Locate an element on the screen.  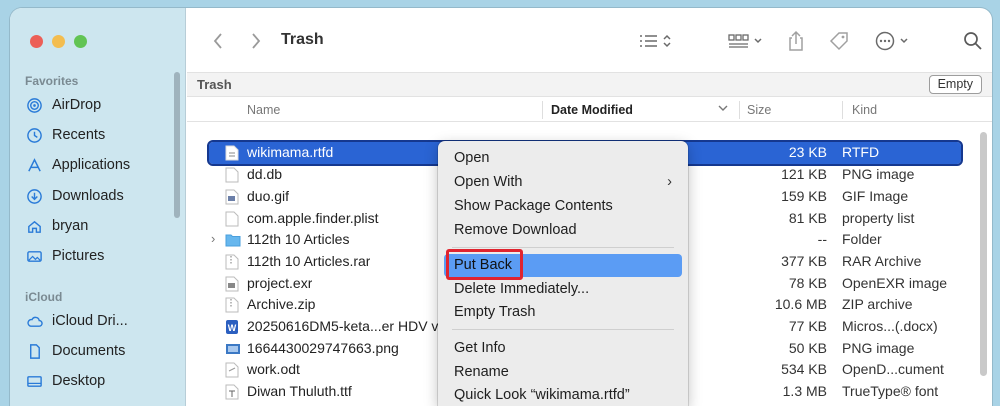
menu-item-open-with: Open With › is located at coordinates (563, 182).